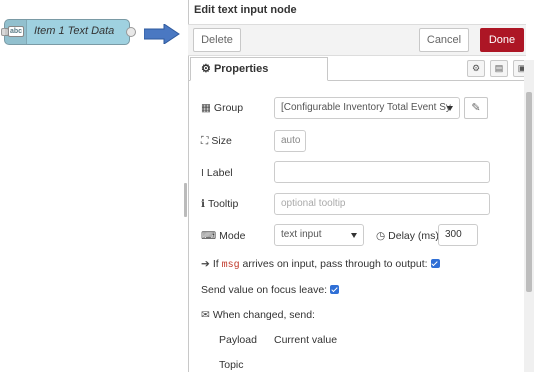 Image resolution: width=550 pixels, height=372 pixels. I want to click on tooltip-input: optional tooltip, so click(382, 204).